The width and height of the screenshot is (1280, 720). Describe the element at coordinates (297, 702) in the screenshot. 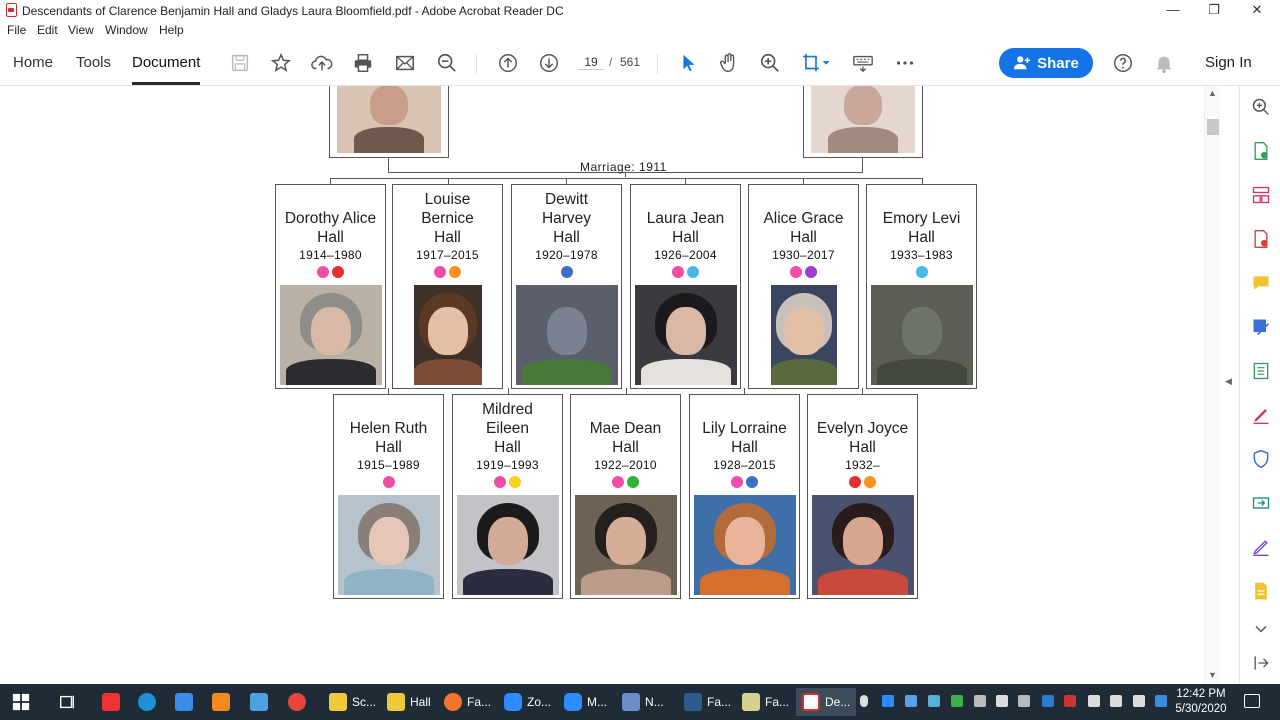

I see `chrome-icon` at that location.